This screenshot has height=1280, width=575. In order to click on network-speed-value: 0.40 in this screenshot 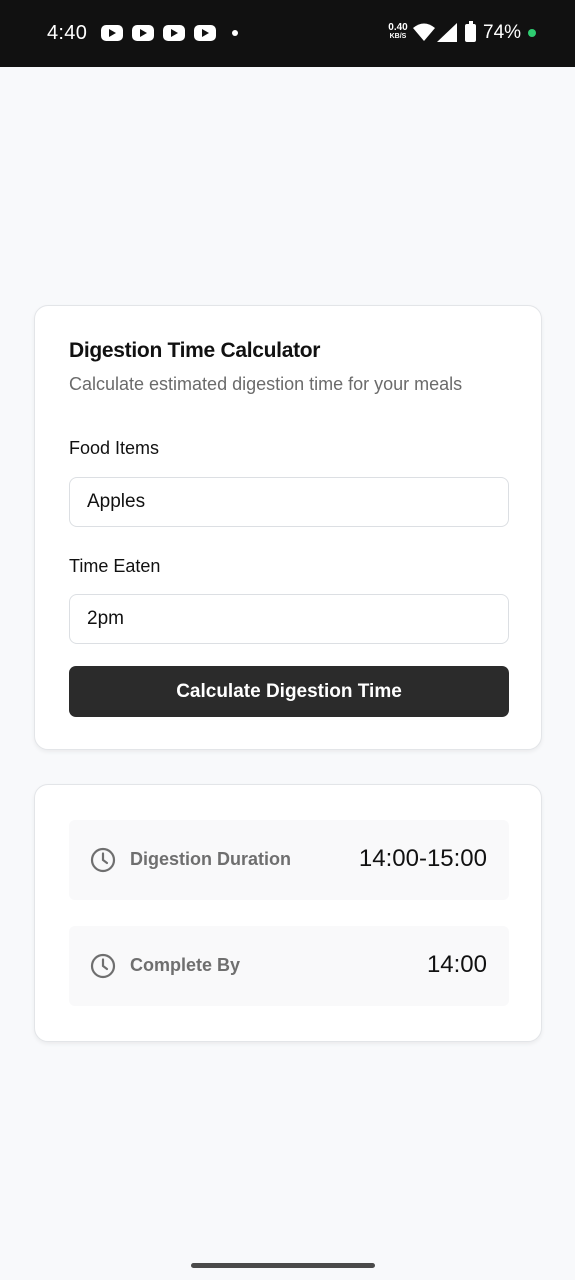, I will do `click(398, 27)`.